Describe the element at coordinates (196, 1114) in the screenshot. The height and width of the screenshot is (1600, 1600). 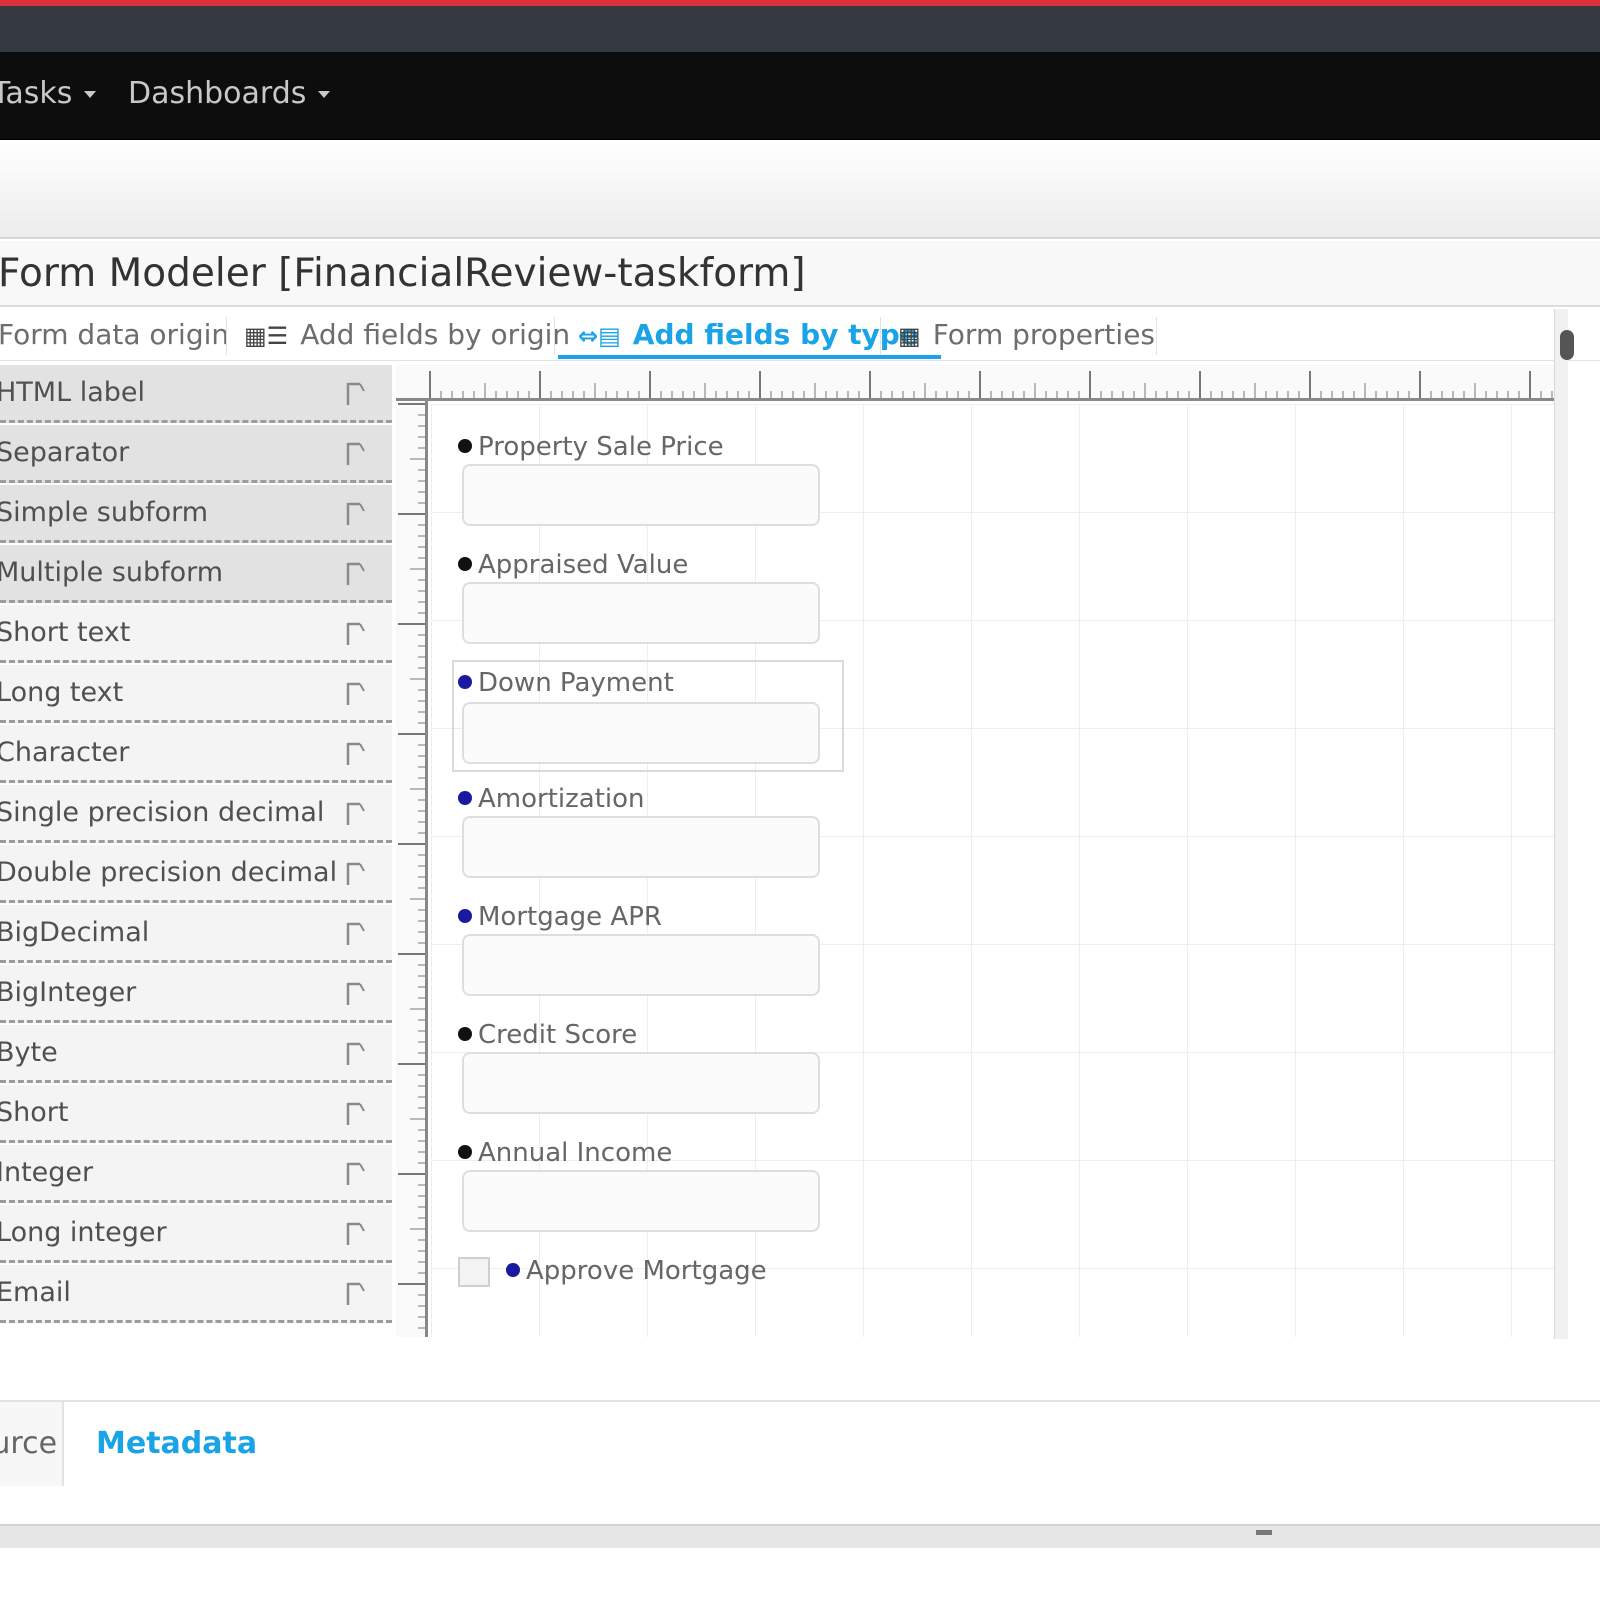
I see `palette-item: Short` at that location.